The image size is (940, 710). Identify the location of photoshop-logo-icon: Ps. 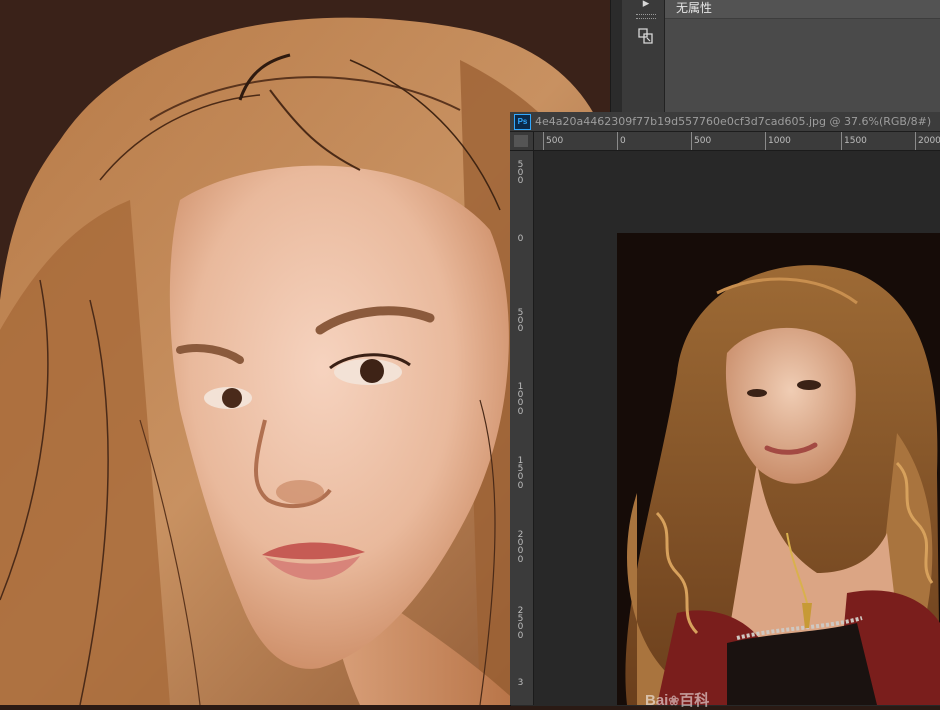
(522, 122).